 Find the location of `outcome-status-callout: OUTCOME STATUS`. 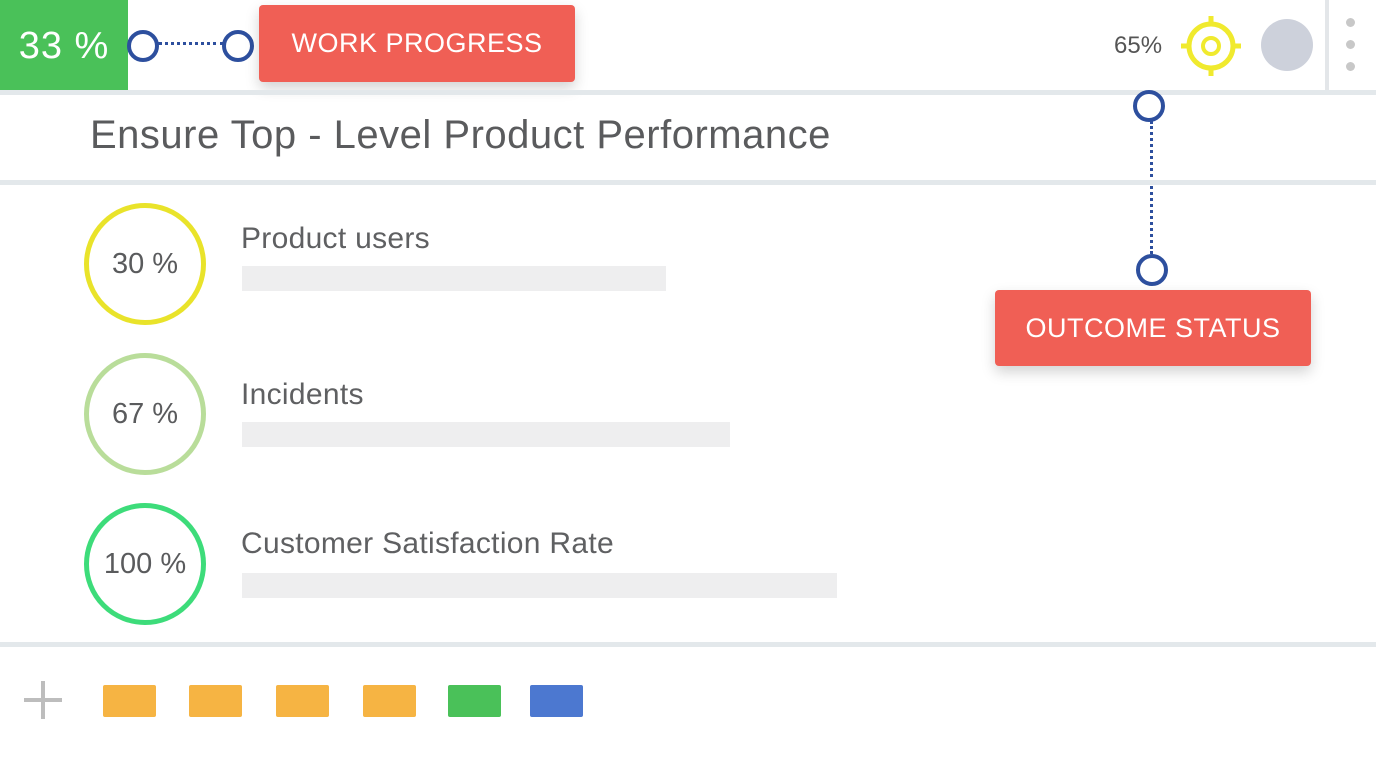

outcome-status-callout: OUTCOME STATUS is located at coordinates (1153, 328).